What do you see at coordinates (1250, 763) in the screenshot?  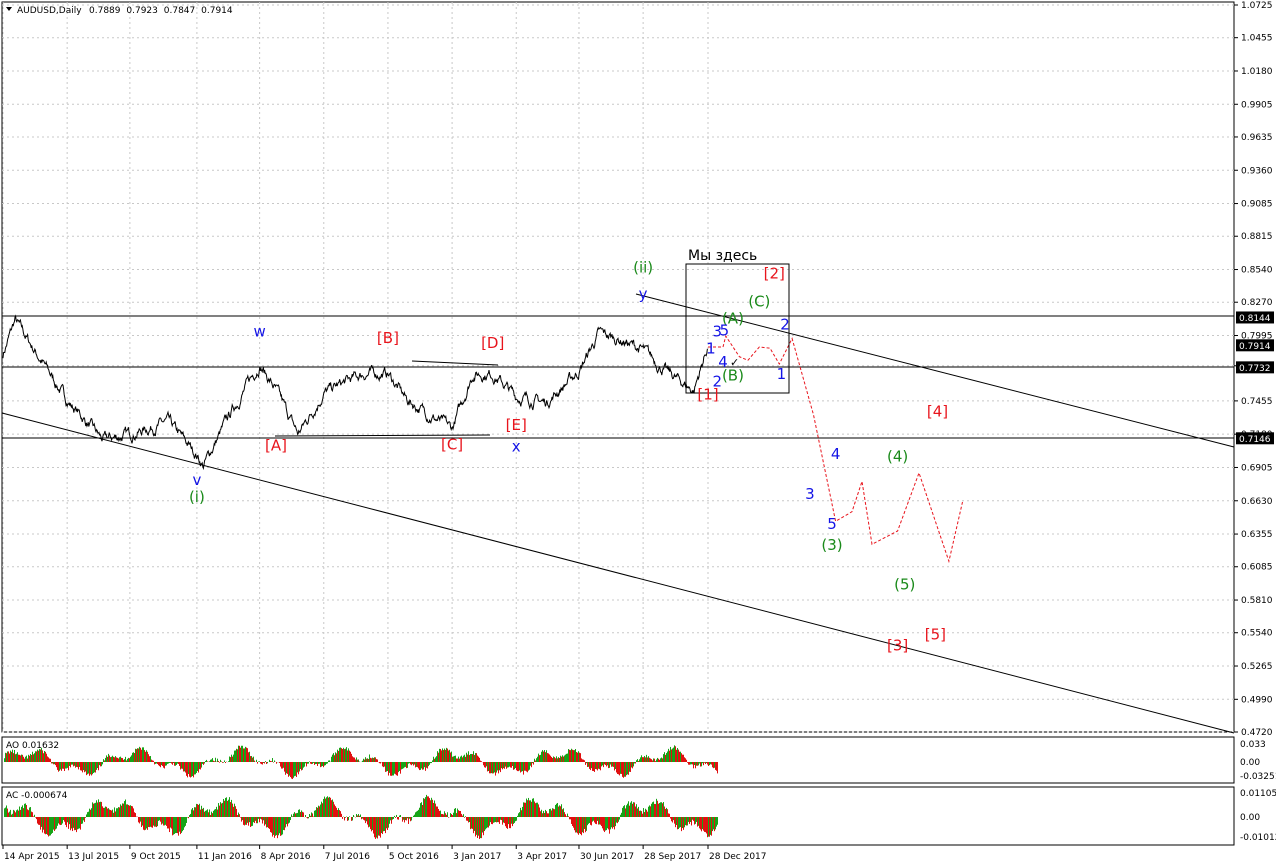 I see `ao-tick-zero: 0.00` at bounding box center [1250, 763].